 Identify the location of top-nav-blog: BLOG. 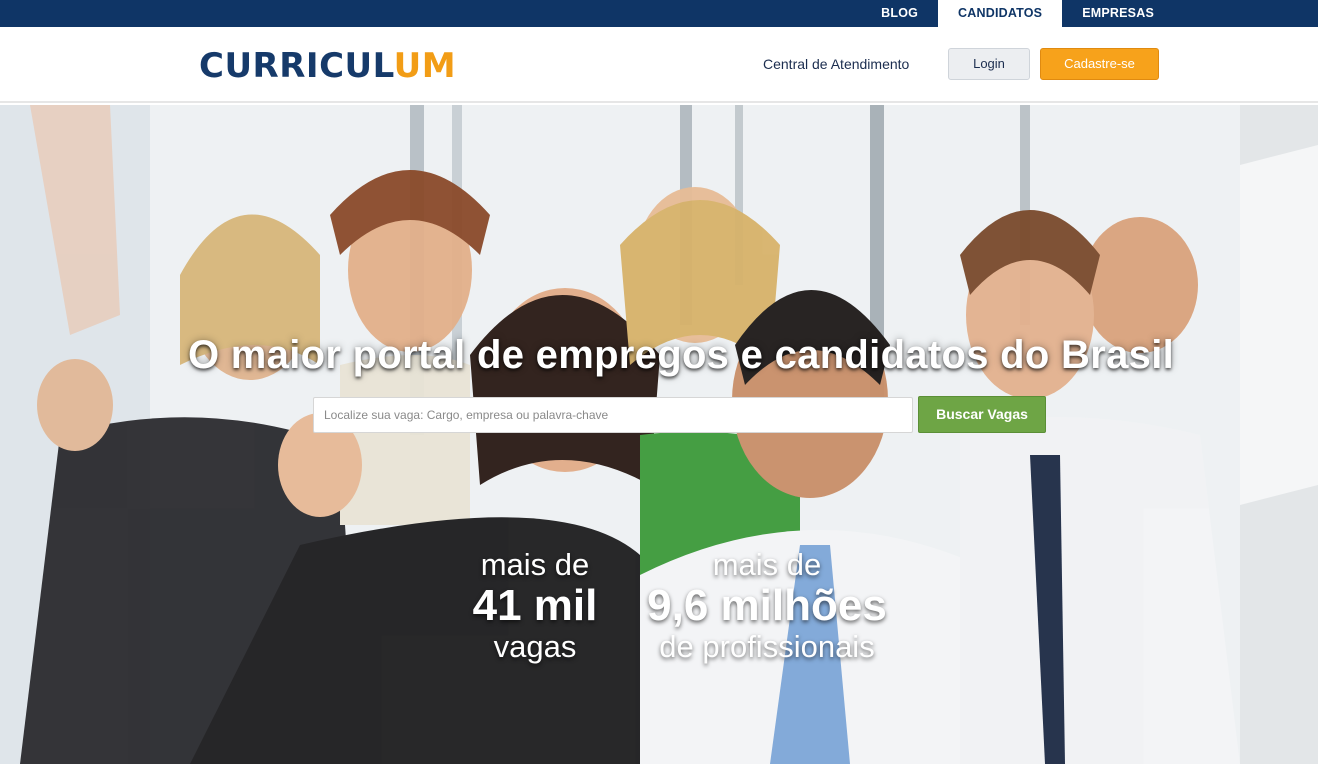
(899, 13).